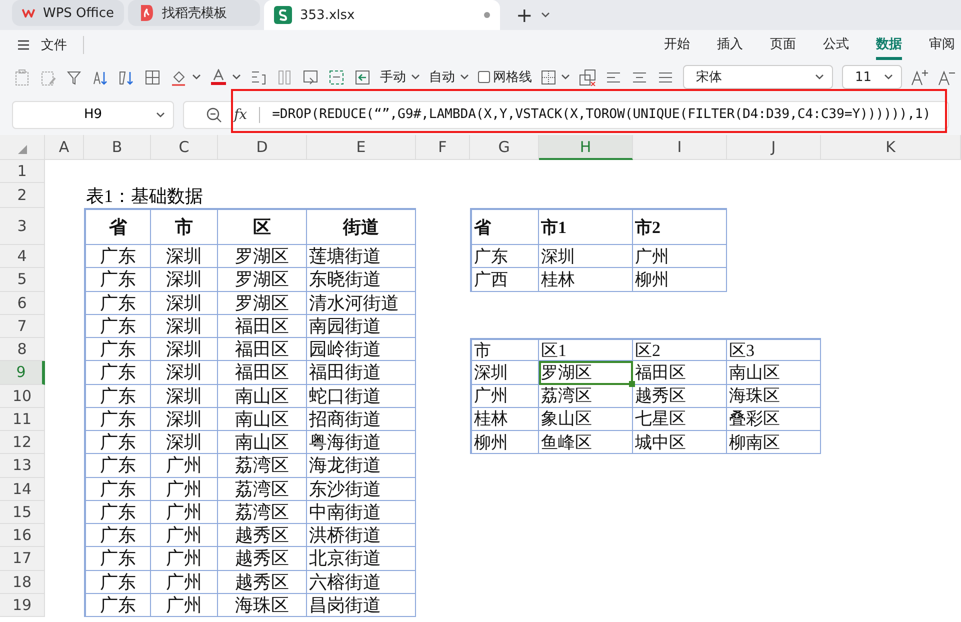 The image size is (961, 622). I want to click on row-header: 8, so click(22, 350).